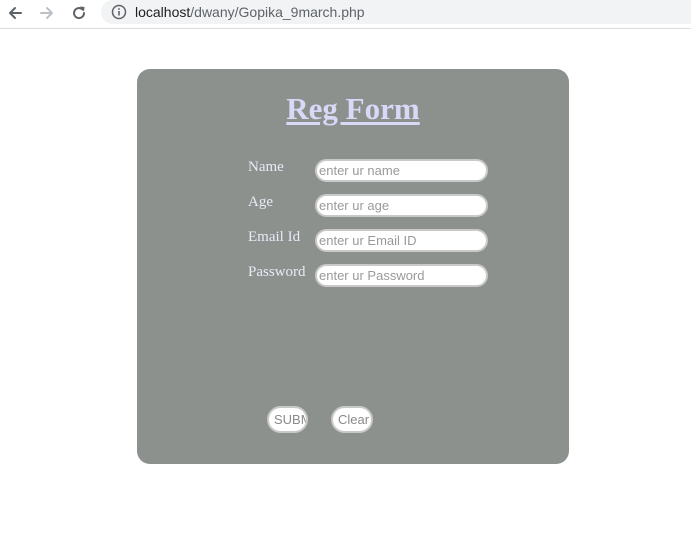 This screenshot has width=691, height=553. What do you see at coordinates (396, 12) in the screenshot?
I see `address-bar: localhost/dwany/Gopika_9march.php` at bounding box center [396, 12].